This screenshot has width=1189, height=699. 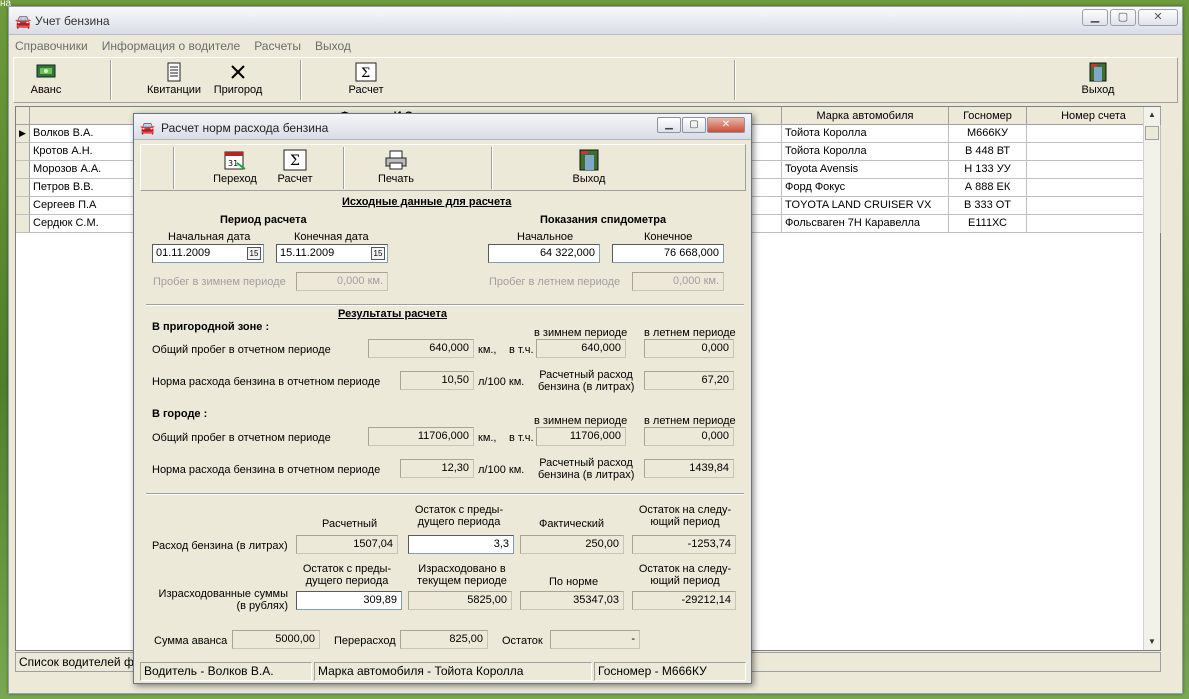 I want to click on section-divider, so click(x=445, y=494).